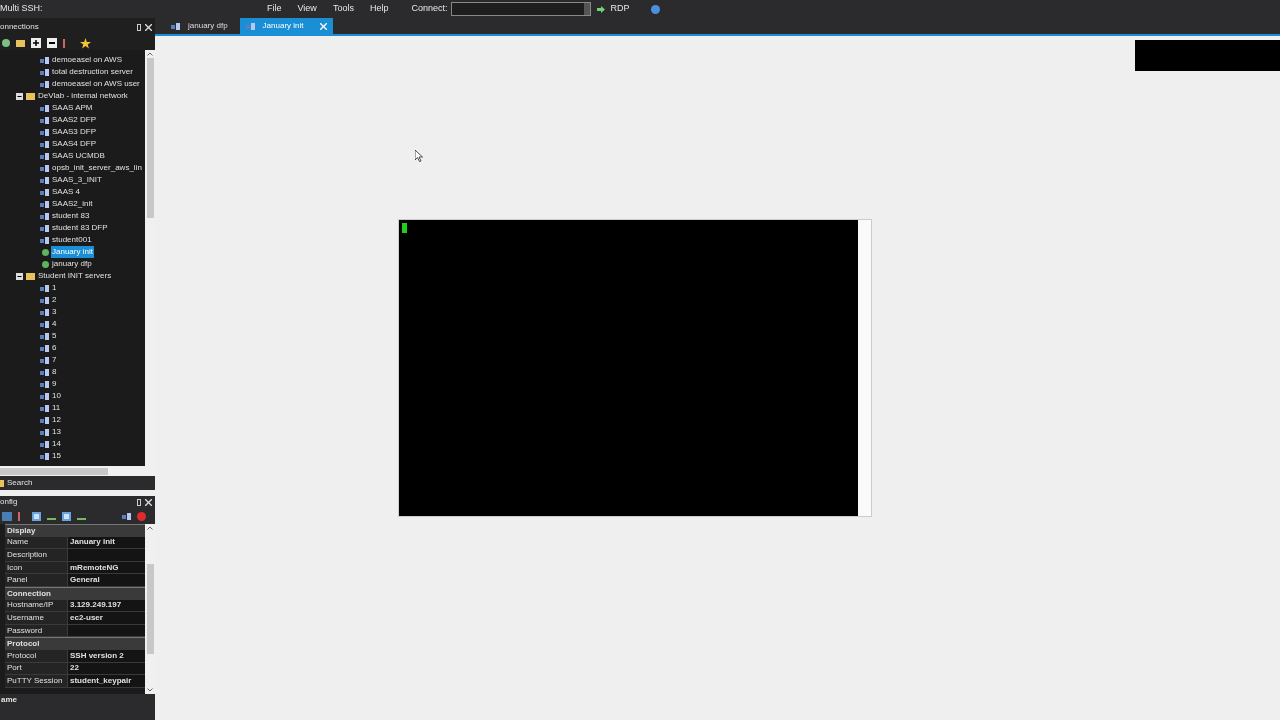  Describe the element at coordinates (141, 516) in the screenshot. I see `record-icon` at that location.